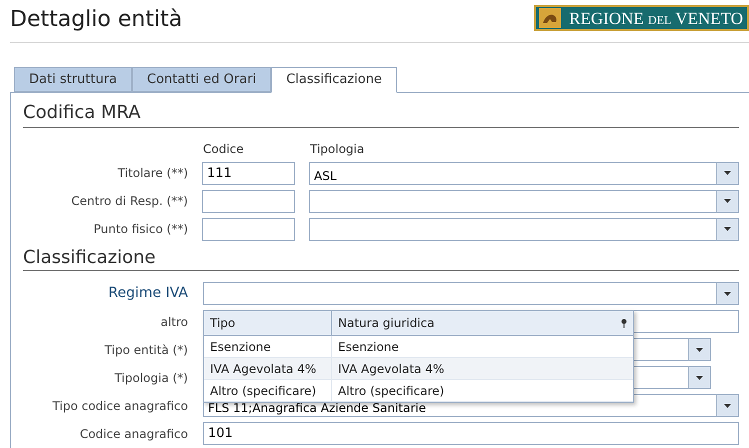 This screenshot has width=749, height=448. What do you see at coordinates (418, 347) in the screenshot?
I see `dropdown-row: Esenzione Esenzione` at bounding box center [418, 347].